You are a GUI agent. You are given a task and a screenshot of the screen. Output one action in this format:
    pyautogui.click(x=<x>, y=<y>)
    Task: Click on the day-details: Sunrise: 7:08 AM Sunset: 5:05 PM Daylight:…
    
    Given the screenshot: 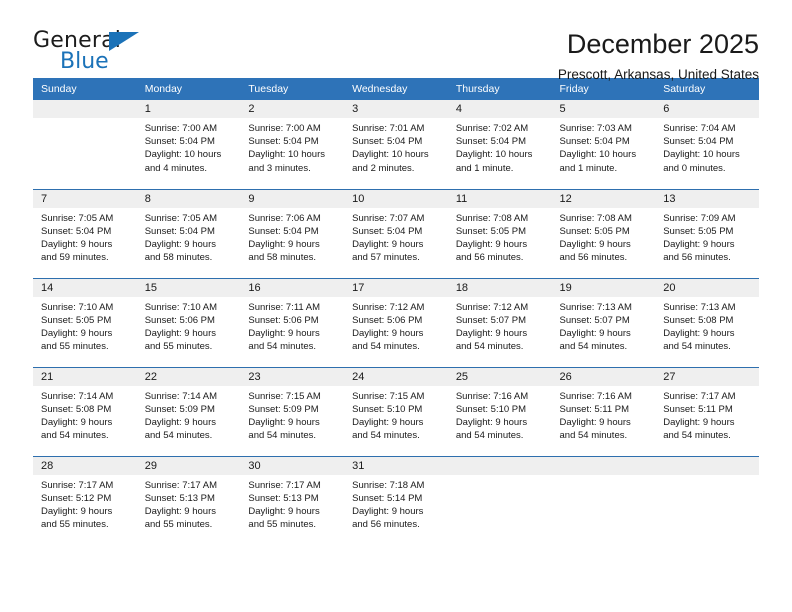 What is the action you would take?
    pyautogui.click(x=604, y=236)
    